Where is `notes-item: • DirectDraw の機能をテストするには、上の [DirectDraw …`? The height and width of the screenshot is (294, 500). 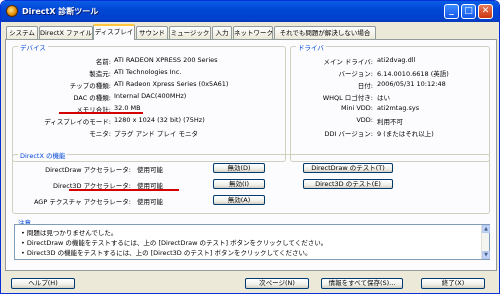 notes-item: • DirectDraw の機能をテストするには、上の [DirectDraw … is located at coordinates (174, 243).